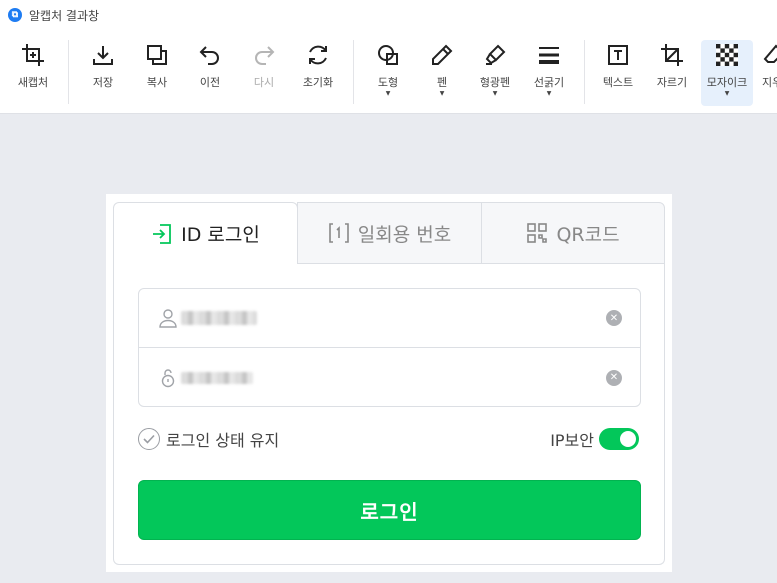 Image resolution: width=777 pixels, height=583 pixels. Describe the element at coordinates (765, 73) in the screenshot. I see `eraser-button: 지우` at that location.